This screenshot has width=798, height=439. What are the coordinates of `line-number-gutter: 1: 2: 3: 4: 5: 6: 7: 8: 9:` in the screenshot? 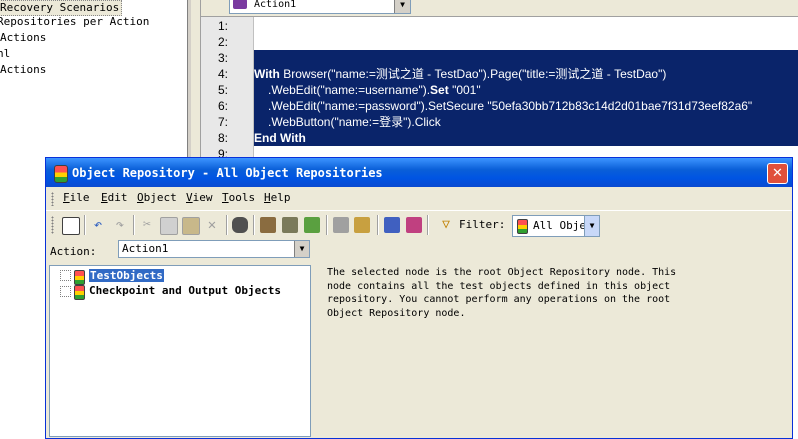 It's located at (227, 89).